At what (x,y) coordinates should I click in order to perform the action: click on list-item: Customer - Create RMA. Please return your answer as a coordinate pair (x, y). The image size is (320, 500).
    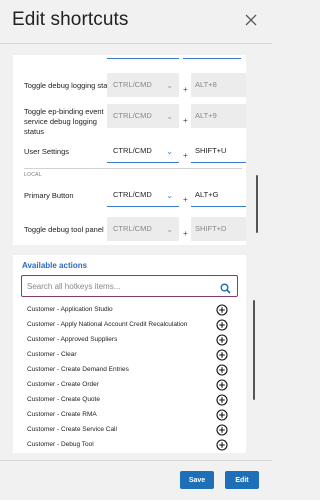
    Looking at the image, I should click on (129, 415).